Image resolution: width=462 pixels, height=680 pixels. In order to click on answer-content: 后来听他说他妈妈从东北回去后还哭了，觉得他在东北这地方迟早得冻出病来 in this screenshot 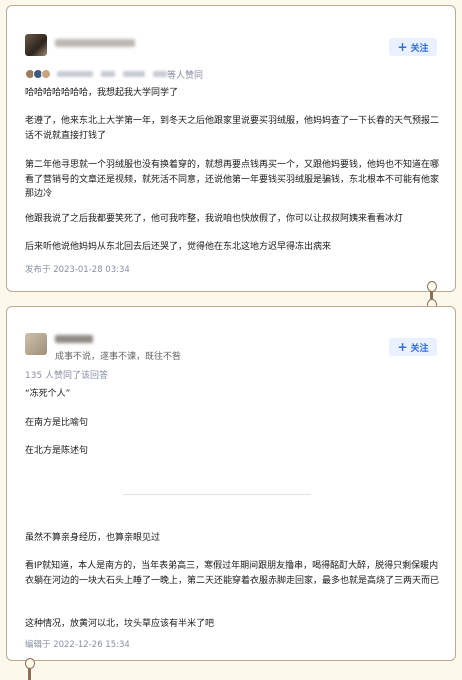, I will do `click(233, 247)`.